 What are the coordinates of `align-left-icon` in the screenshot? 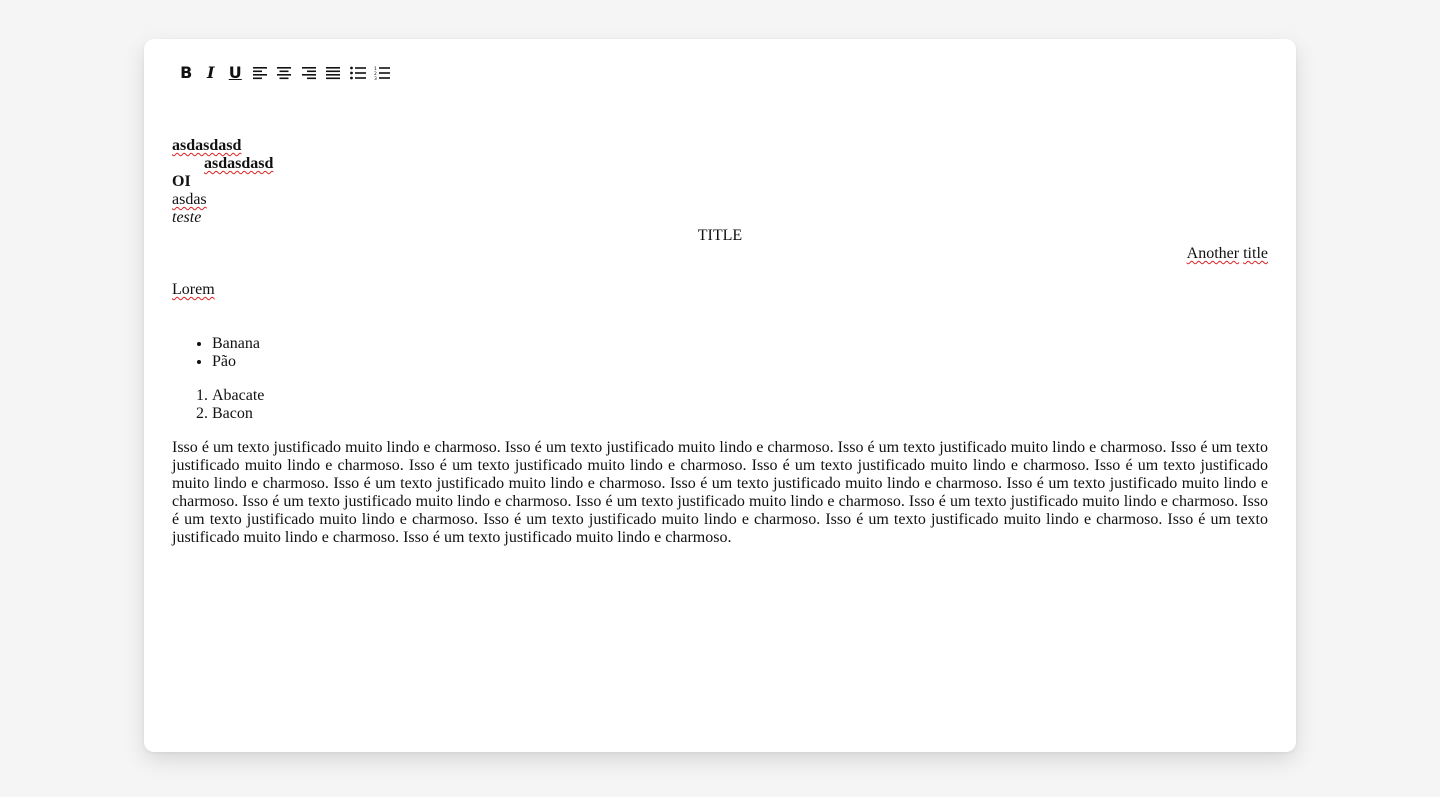 It's located at (259, 73).